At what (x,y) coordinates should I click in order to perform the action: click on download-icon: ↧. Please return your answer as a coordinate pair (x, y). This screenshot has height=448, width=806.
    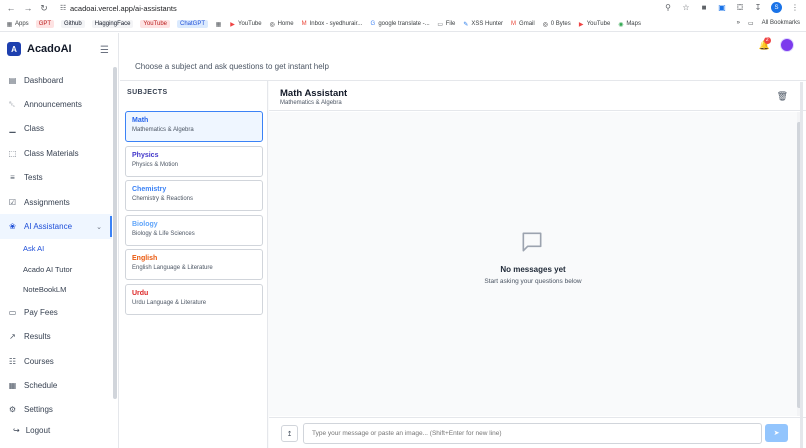
    Looking at the image, I should click on (758, 8).